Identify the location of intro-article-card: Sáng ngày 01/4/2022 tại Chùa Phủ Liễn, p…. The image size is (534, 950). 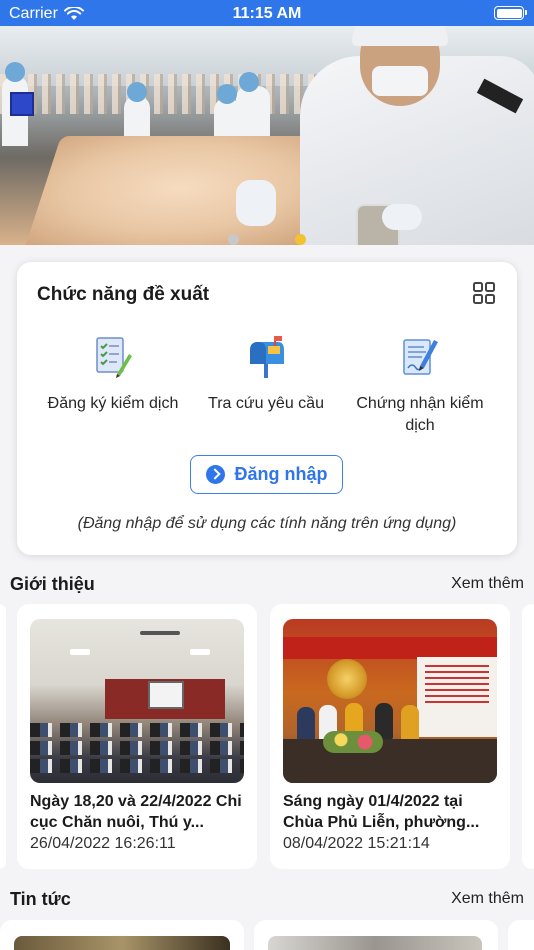
(390, 736).